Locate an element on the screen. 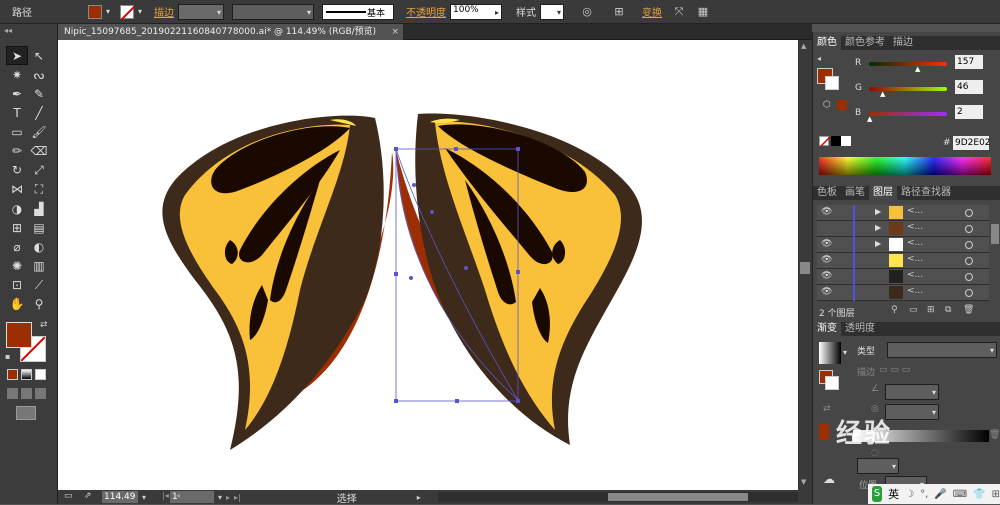  arrange-icon: ▦ is located at coordinates (703, 12).